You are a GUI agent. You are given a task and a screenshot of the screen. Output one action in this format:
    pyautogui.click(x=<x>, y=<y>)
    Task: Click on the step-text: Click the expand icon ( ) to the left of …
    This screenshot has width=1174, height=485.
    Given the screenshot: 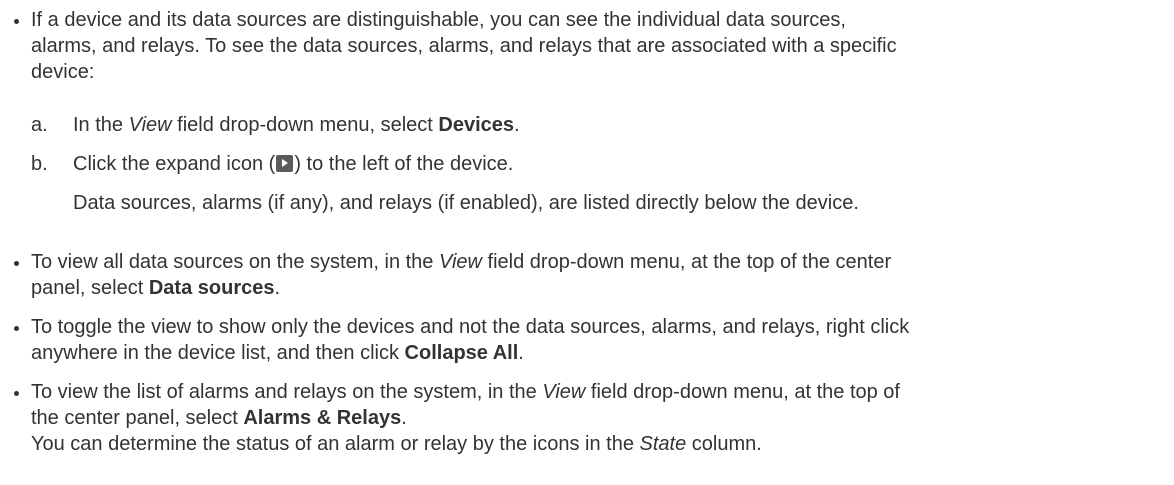 What is the action you would take?
    pyautogui.click(x=466, y=183)
    